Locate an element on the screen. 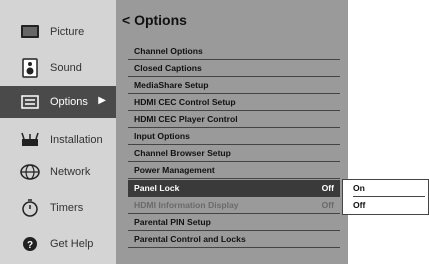 This screenshot has height=264, width=429. menu-item-channel-browser-setup: Channel Browser Setup is located at coordinates (234, 153).